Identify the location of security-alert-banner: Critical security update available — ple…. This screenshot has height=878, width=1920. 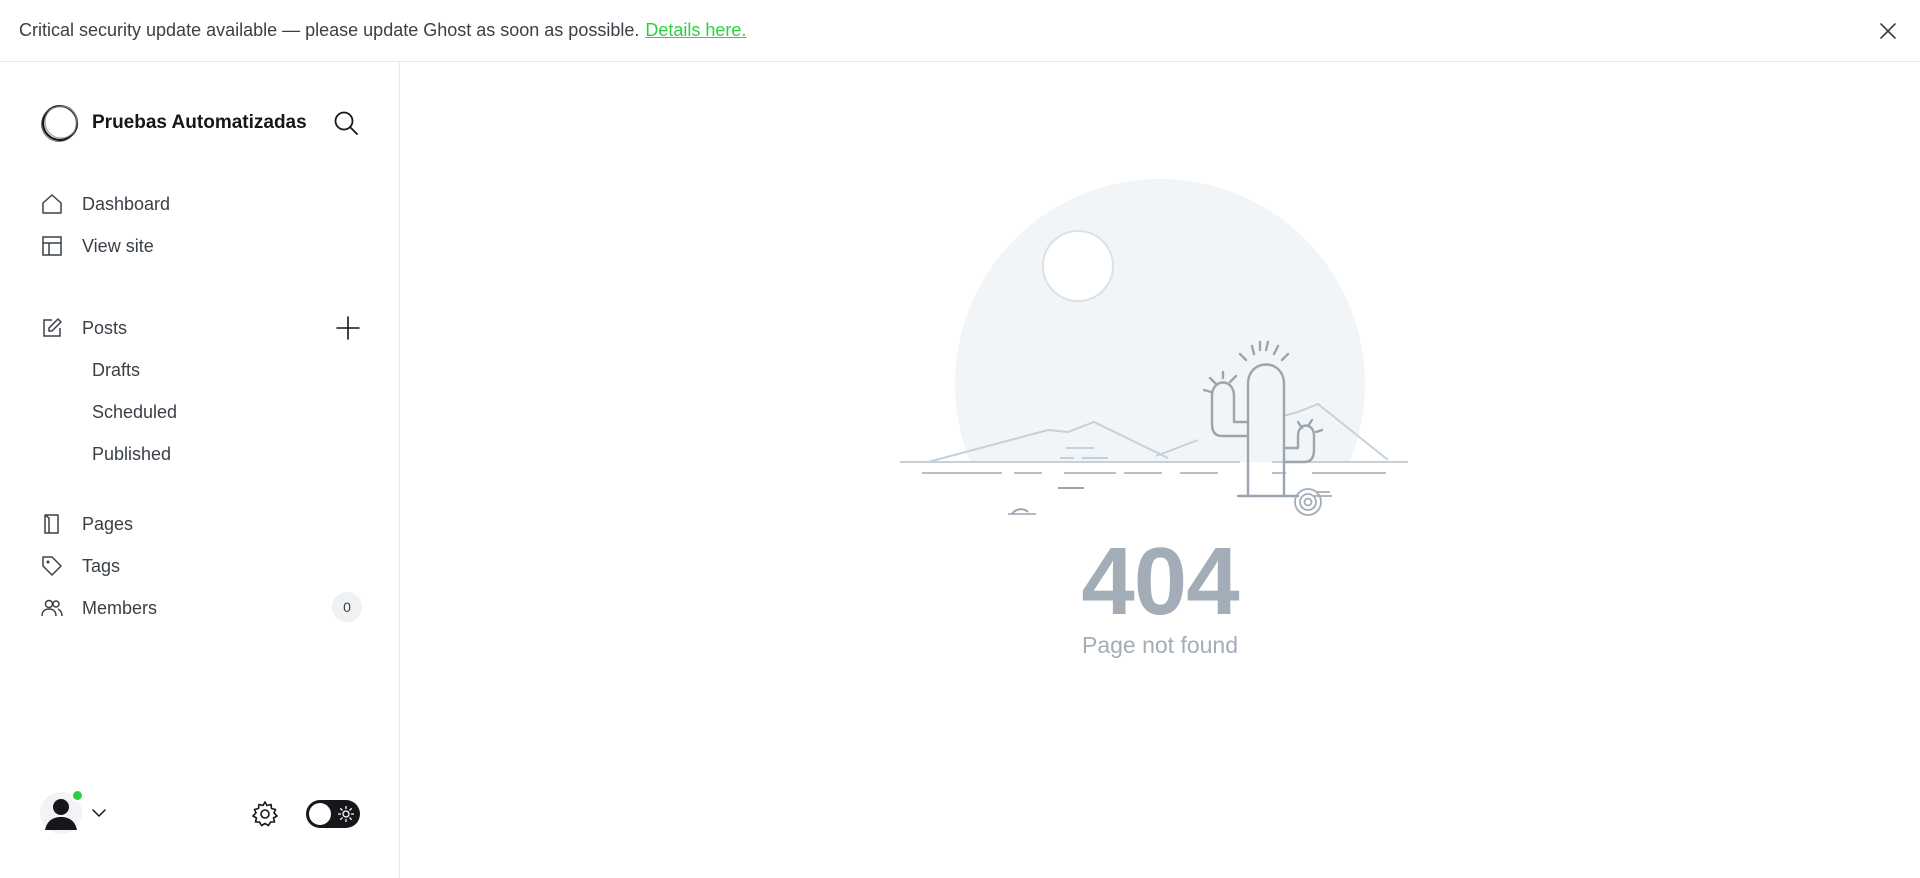
(960, 31).